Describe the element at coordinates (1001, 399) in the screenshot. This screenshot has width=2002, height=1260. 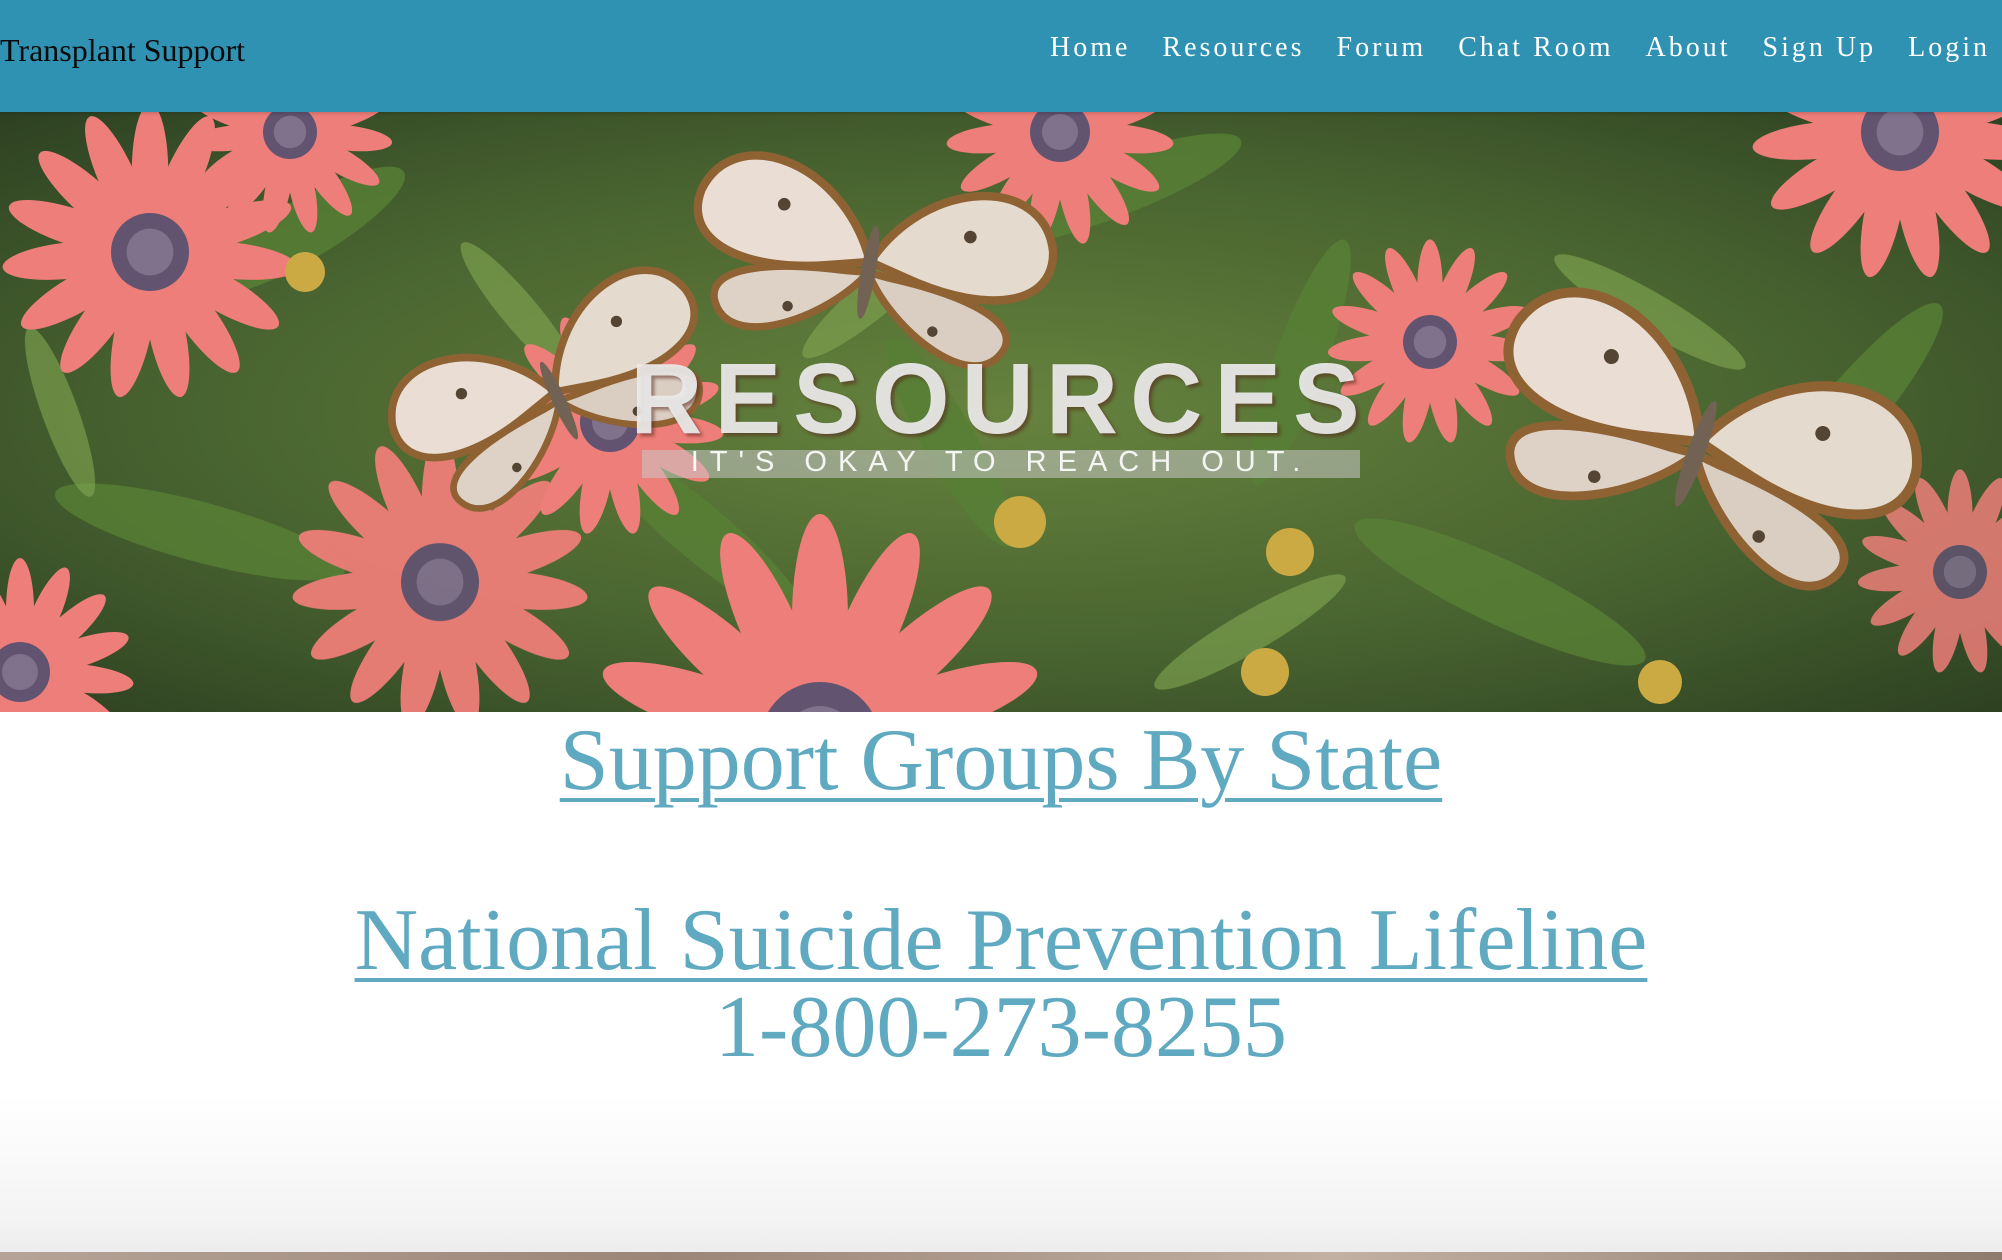
I see `hero-title: RESOURCES` at that location.